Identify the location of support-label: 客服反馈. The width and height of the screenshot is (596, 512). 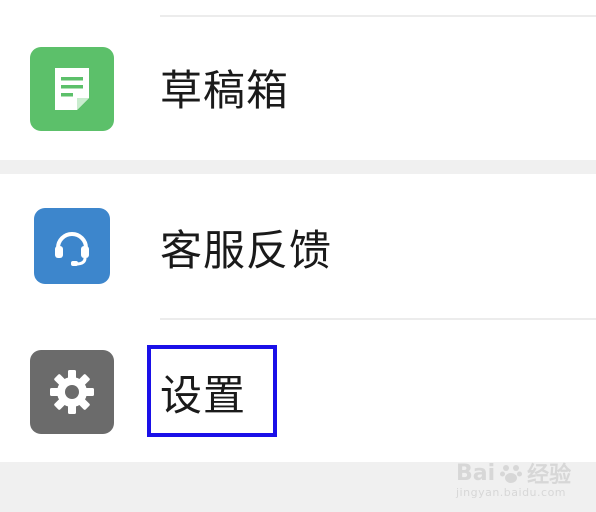
(246, 250).